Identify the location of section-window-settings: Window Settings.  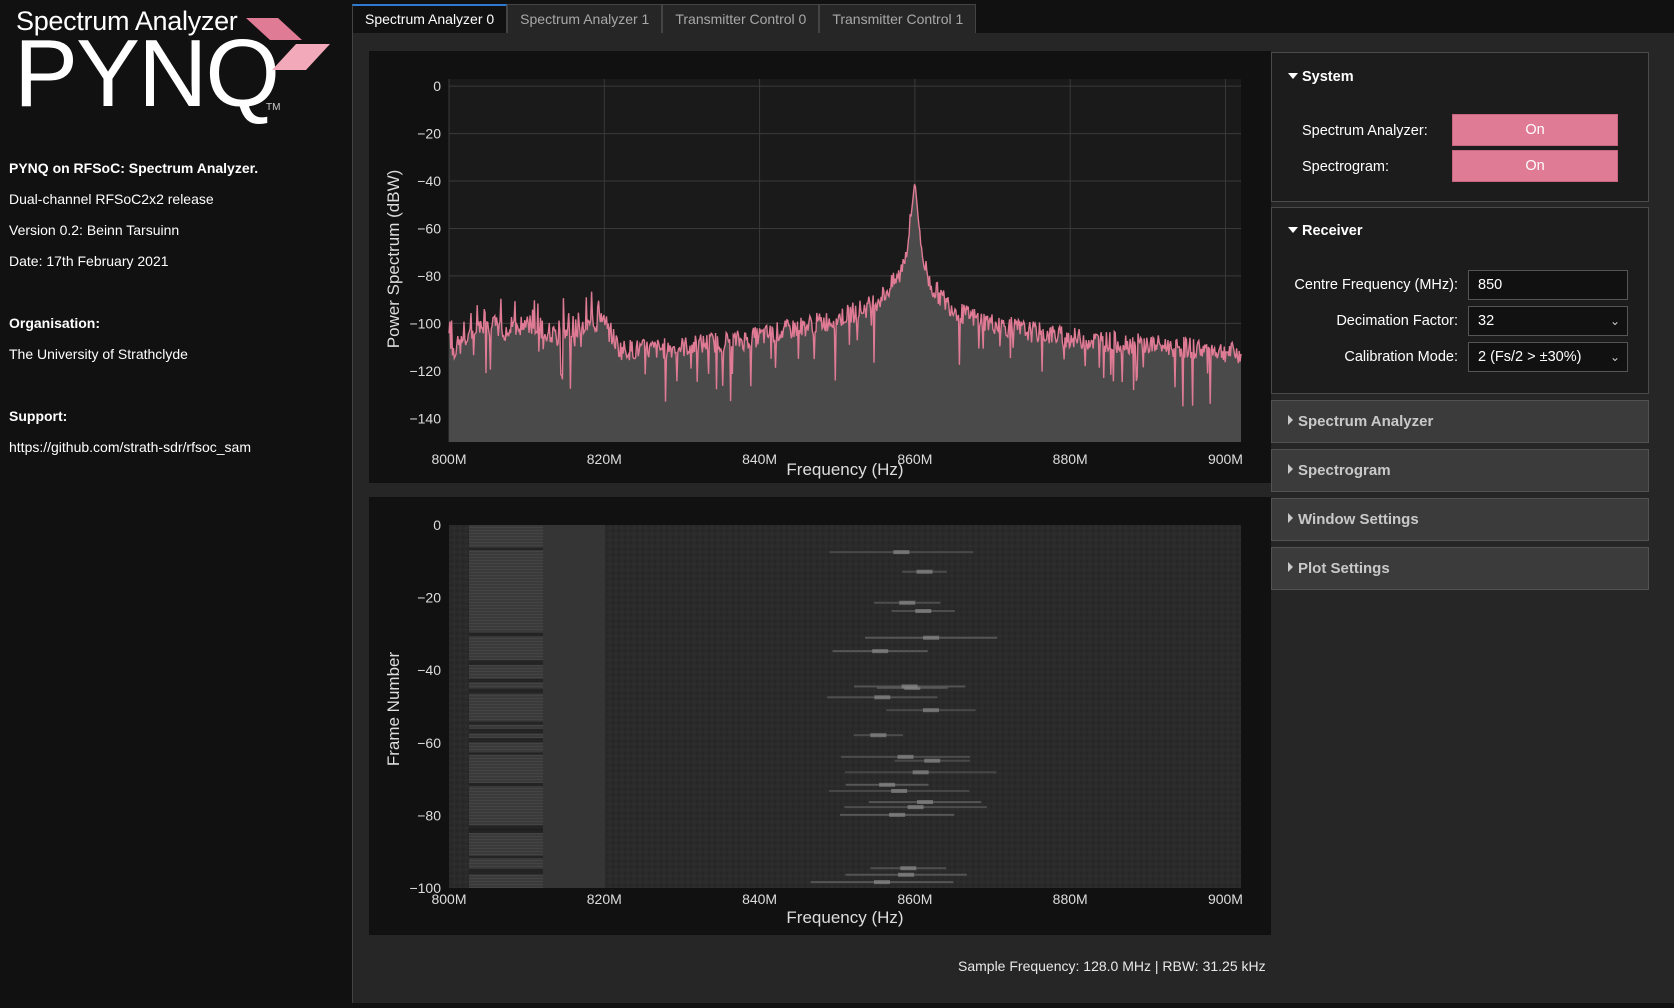
(1460, 519).